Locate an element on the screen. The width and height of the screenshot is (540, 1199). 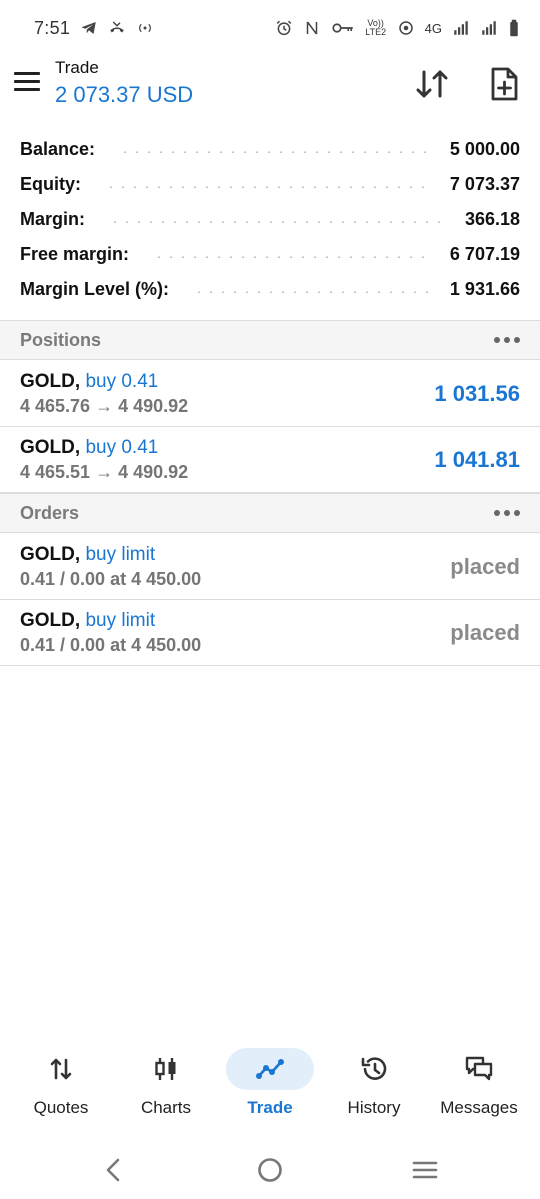
section-title: Orders is located at coordinates (50, 512).